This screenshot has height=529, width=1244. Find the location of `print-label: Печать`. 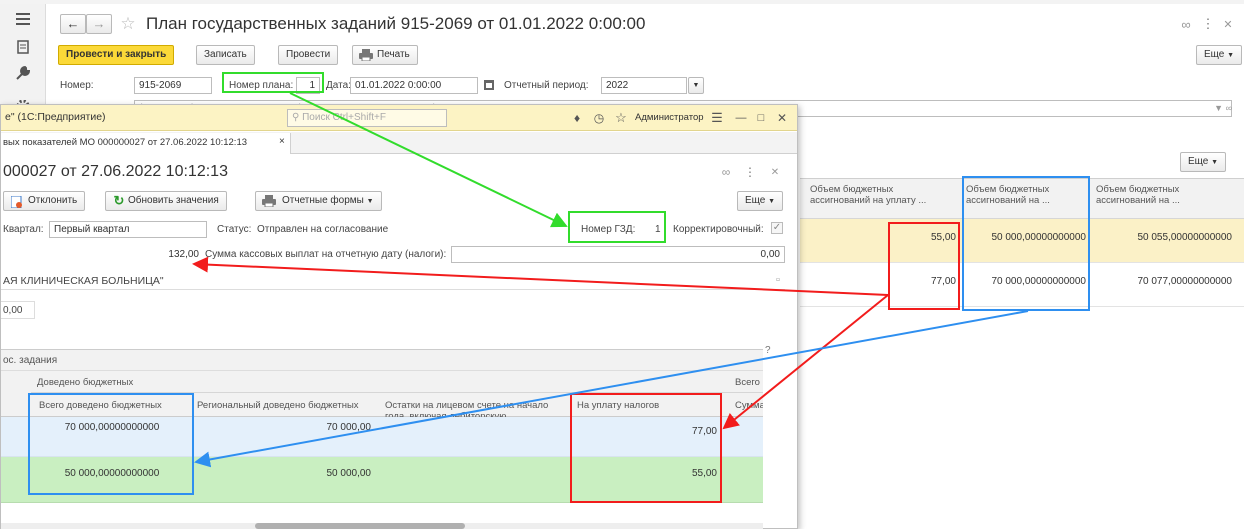

print-label: Печать is located at coordinates (393, 54).